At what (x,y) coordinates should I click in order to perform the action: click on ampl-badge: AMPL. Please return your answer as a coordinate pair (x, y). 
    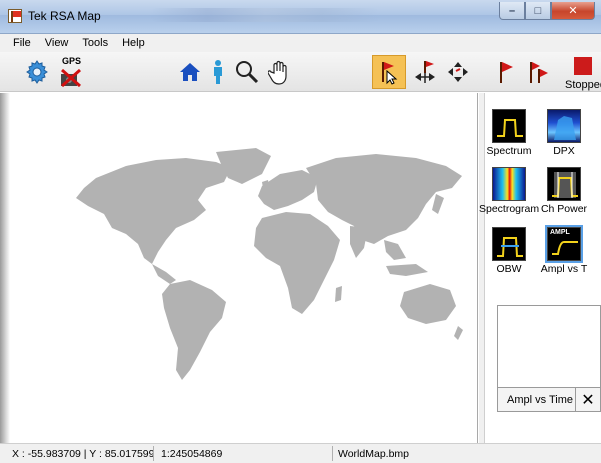
    Looking at the image, I should click on (560, 232).